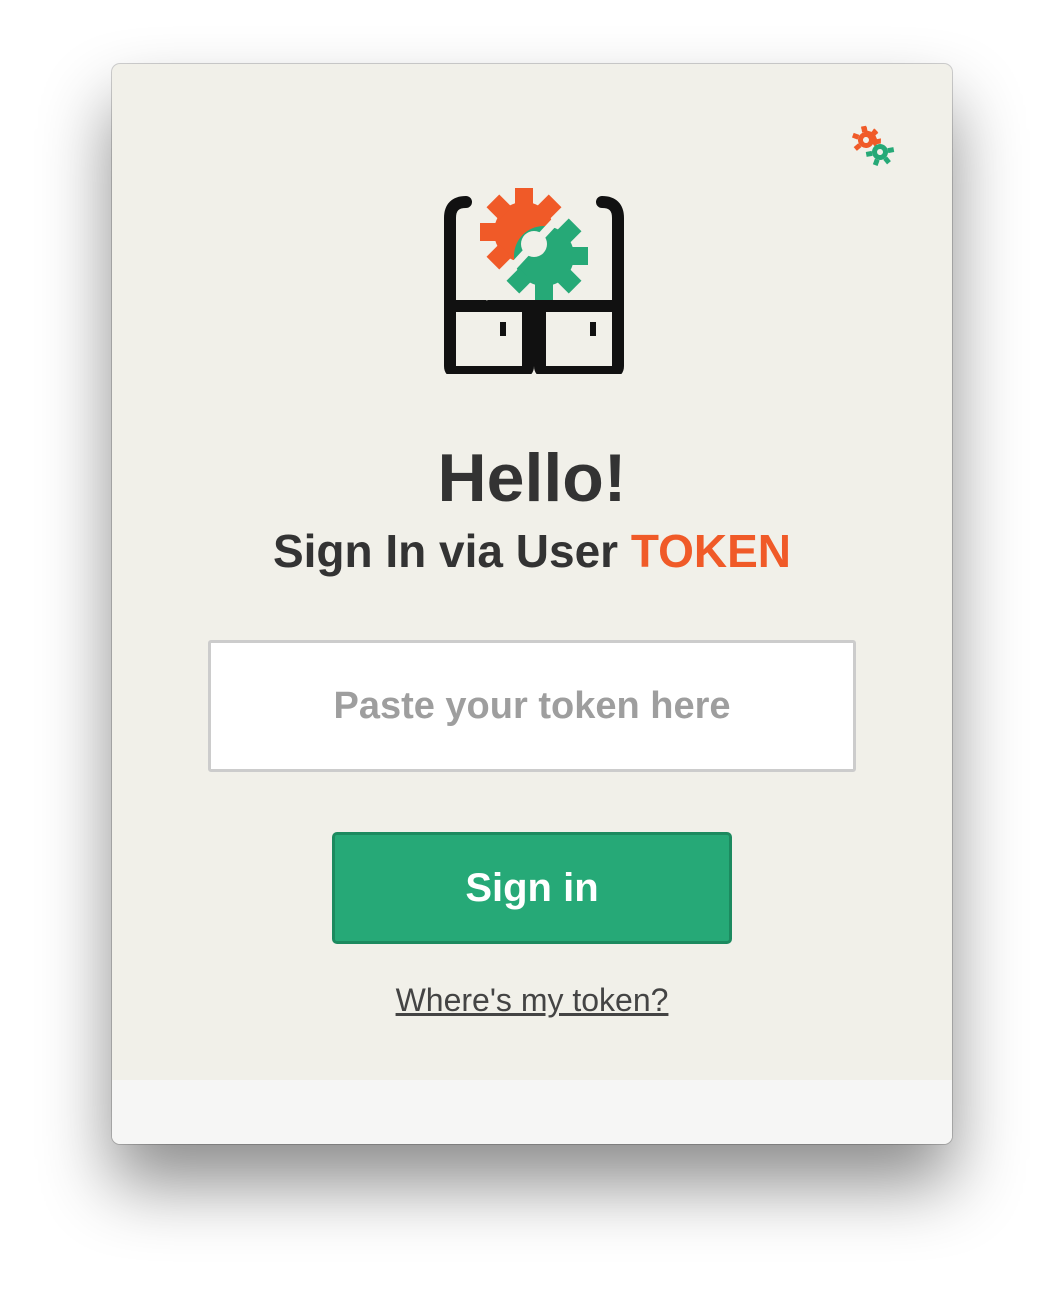 This screenshot has height=1304, width=1064. Describe the element at coordinates (534, 281) in the screenshot. I see `storage-gears-logo` at that location.